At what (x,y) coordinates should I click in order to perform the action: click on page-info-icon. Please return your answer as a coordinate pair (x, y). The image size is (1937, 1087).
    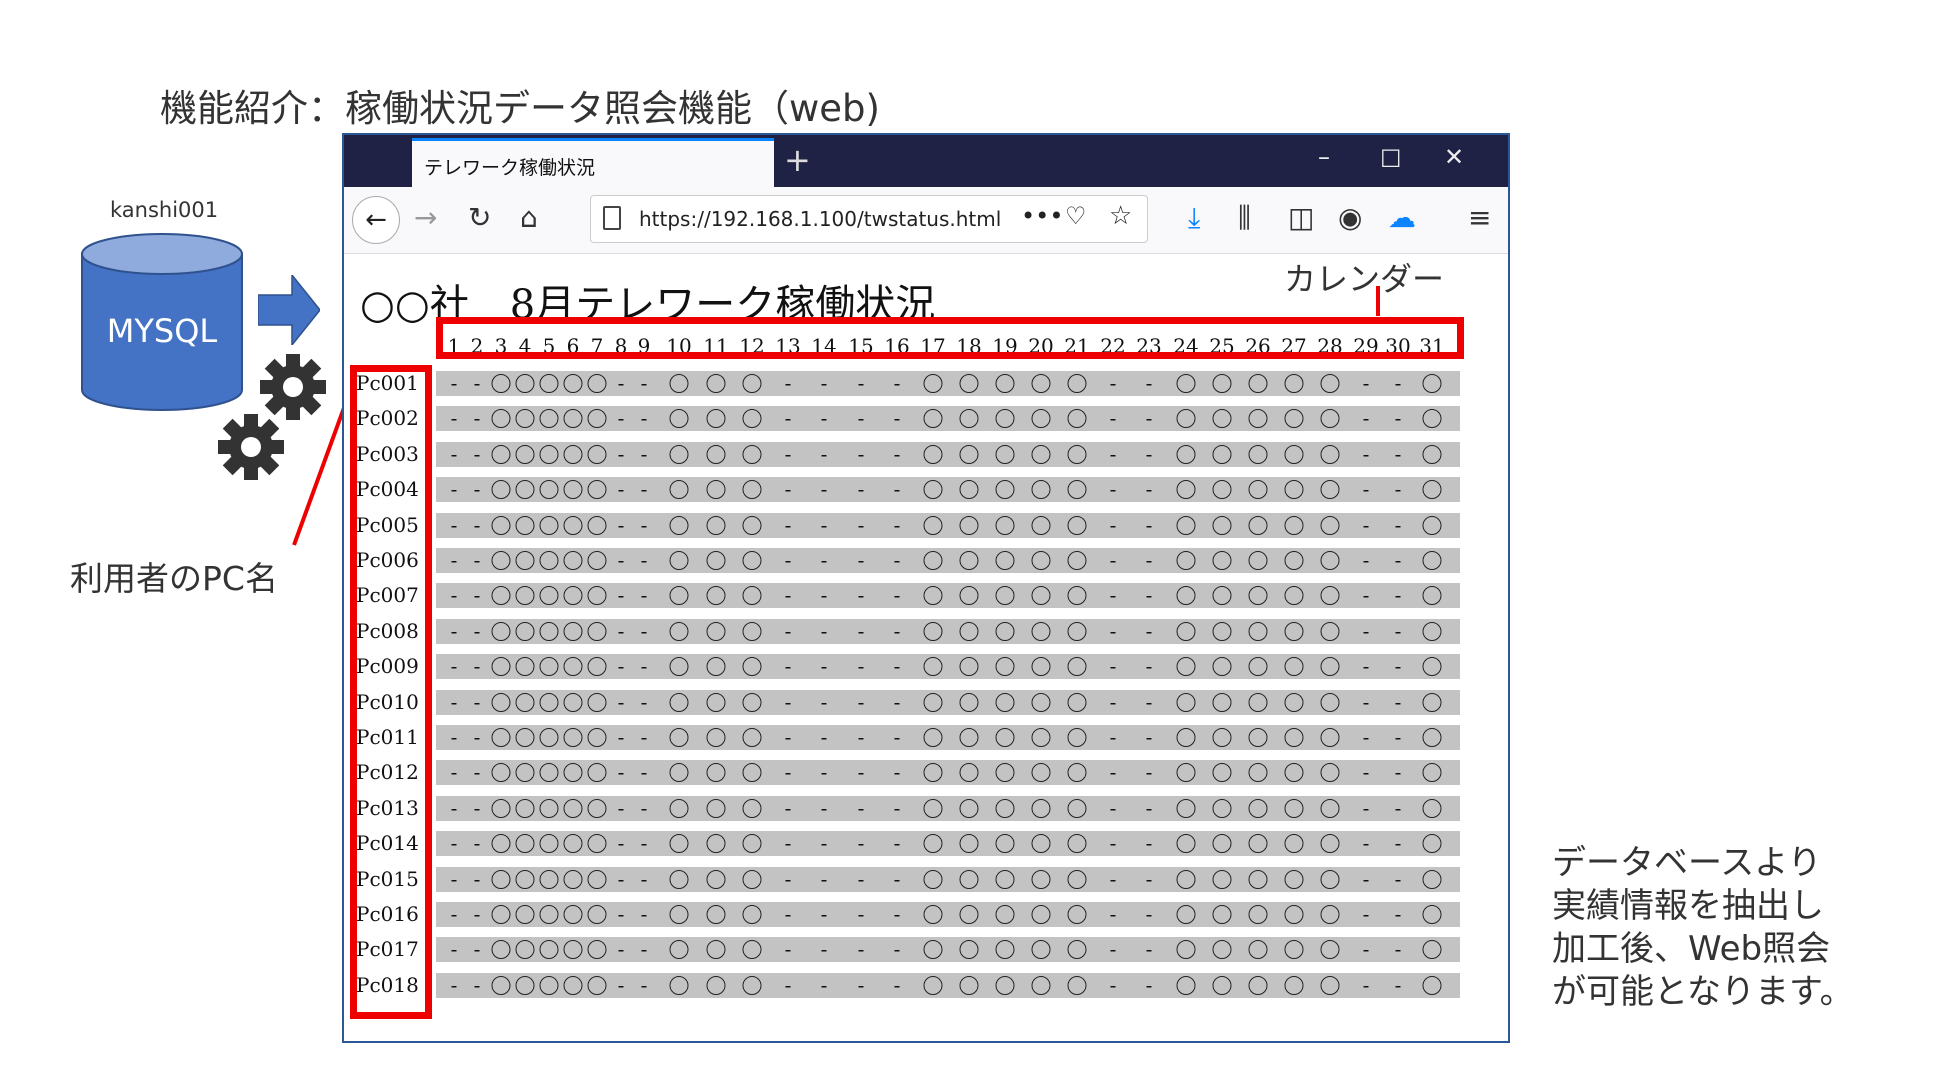
    Looking at the image, I should click on (612, 218).